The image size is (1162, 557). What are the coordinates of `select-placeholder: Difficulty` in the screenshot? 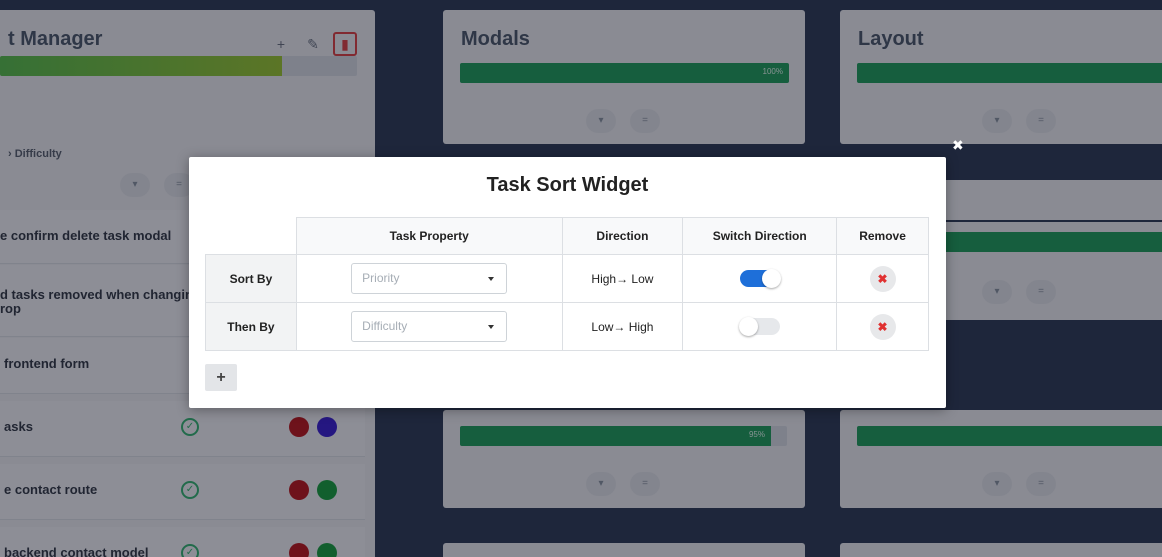 It's located at (385, 326).